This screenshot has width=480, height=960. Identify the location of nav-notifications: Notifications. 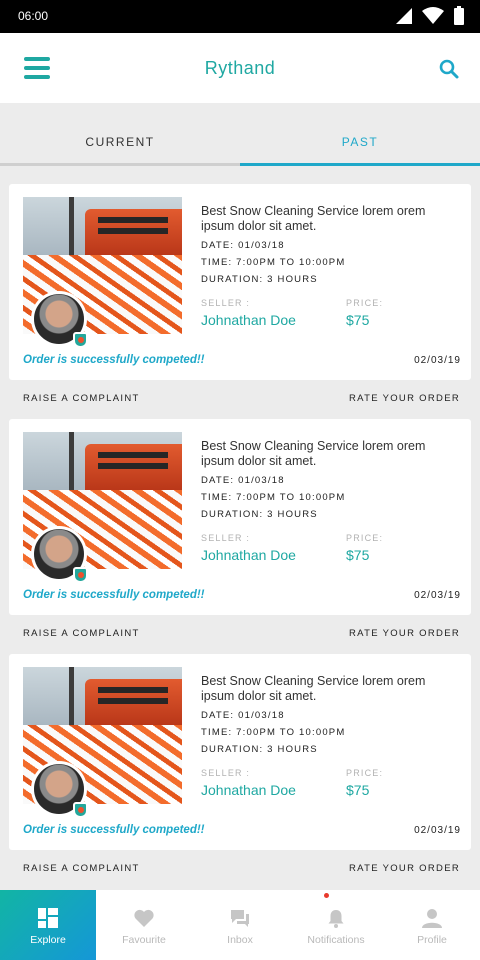
(336, 925).